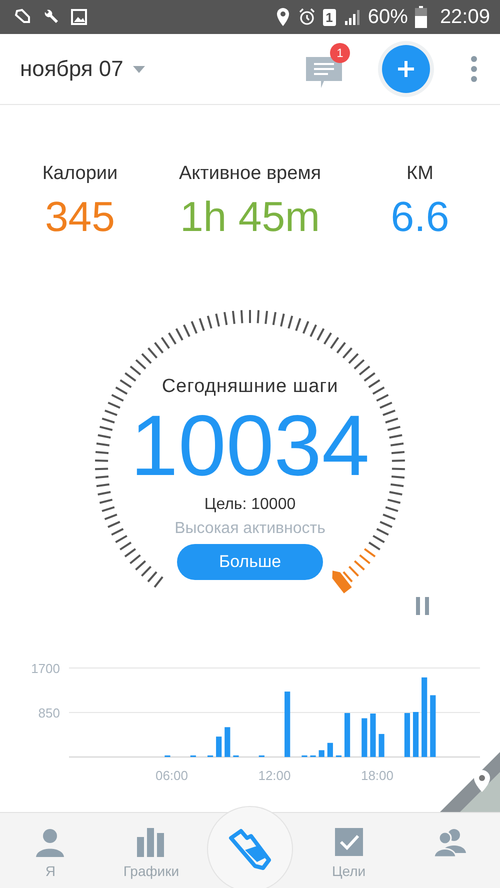 This screenshot has width=500, height=888. Describe the element at coordinates (474, 69) in the screenshot. I see `more-menu-icon` at that location.